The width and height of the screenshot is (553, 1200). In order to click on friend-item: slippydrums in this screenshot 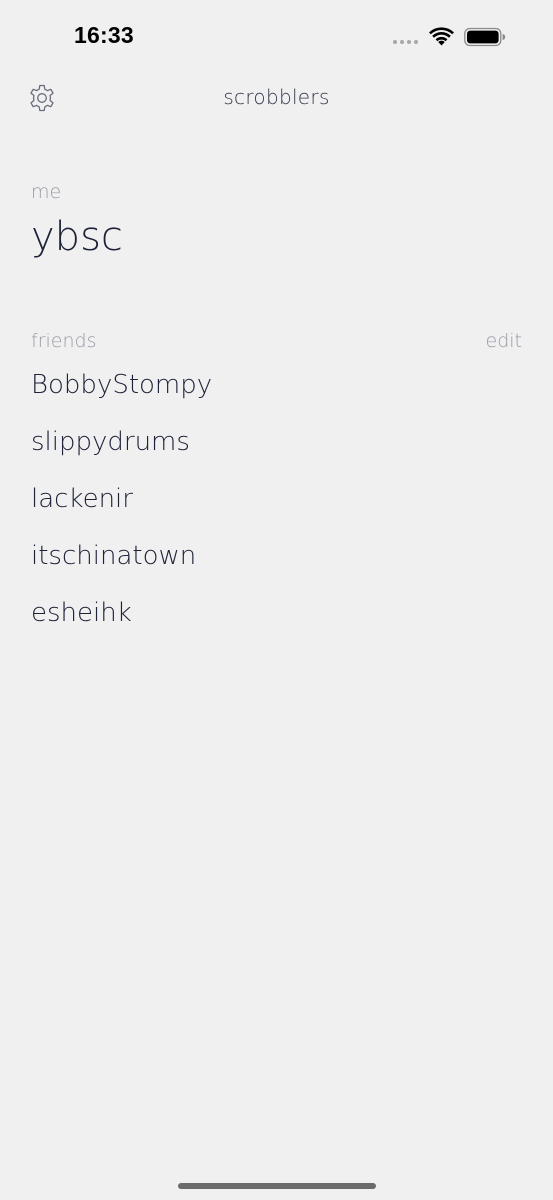, I will do `click(121, 451)`.